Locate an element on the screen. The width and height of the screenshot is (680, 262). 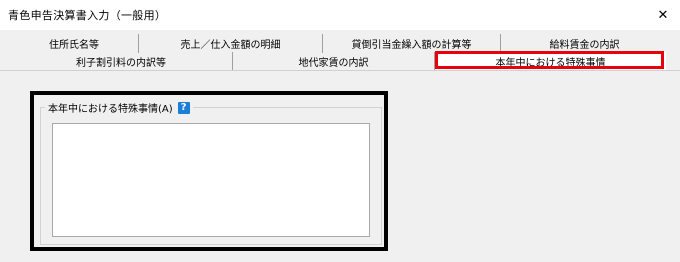
tab-bad-debt-reserve: 貸倒引当金繰入額の計算等 is located at coordinates (411, 43).